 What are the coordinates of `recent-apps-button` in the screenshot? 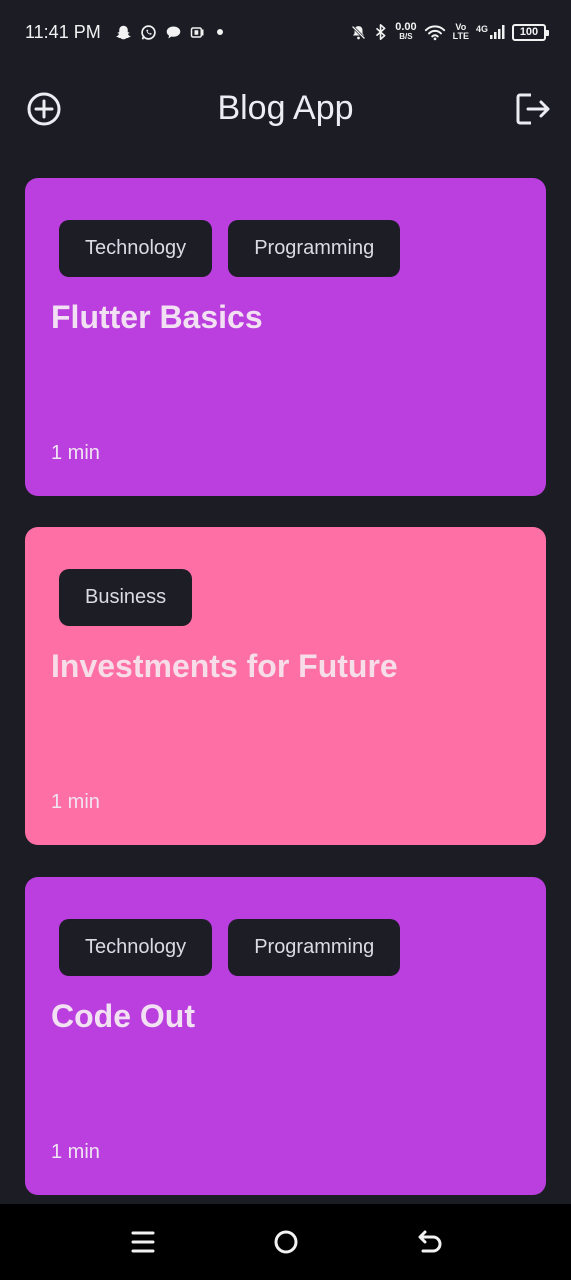 It's located at (143, 1242).